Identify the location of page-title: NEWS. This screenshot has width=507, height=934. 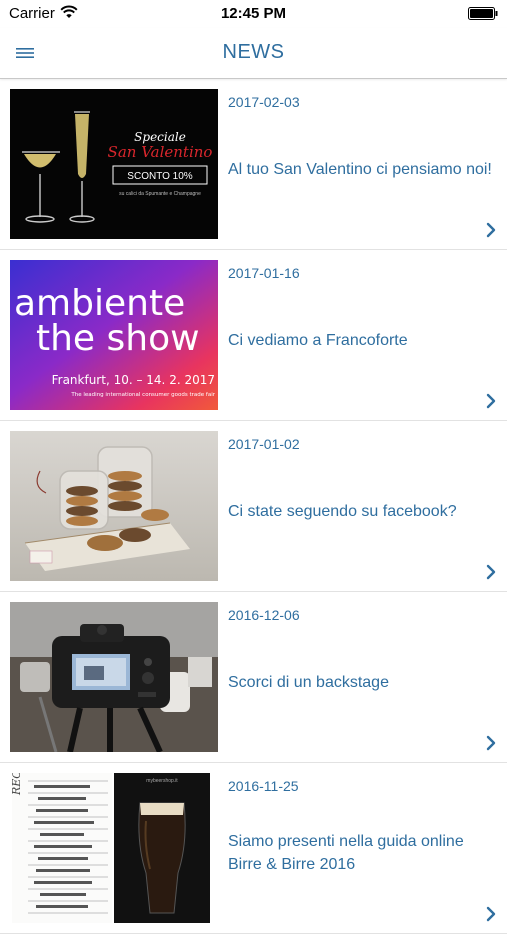
(253, 52).